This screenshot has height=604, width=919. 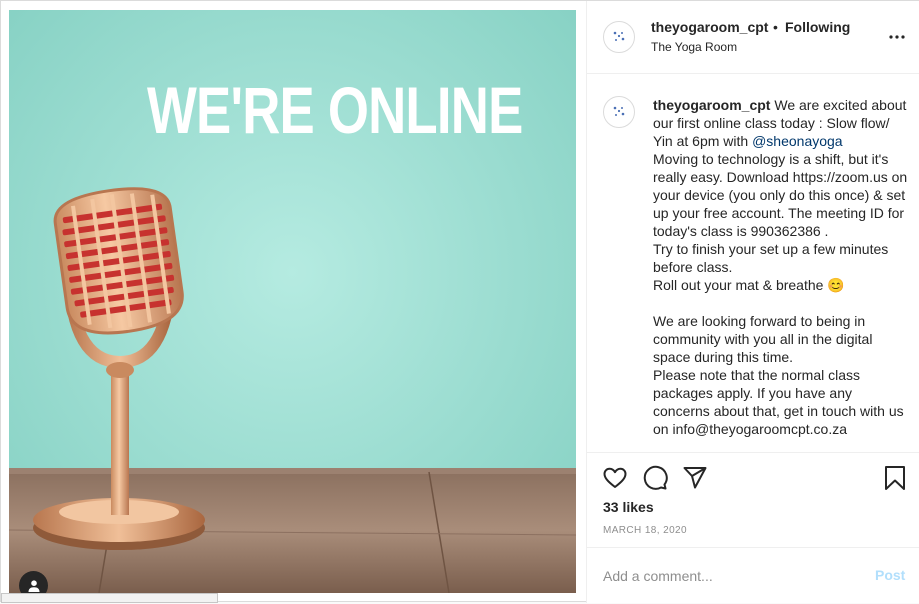 I want to click on action-bar: 33 likes MARCH 18, 2020, so click(x=753, y=500).